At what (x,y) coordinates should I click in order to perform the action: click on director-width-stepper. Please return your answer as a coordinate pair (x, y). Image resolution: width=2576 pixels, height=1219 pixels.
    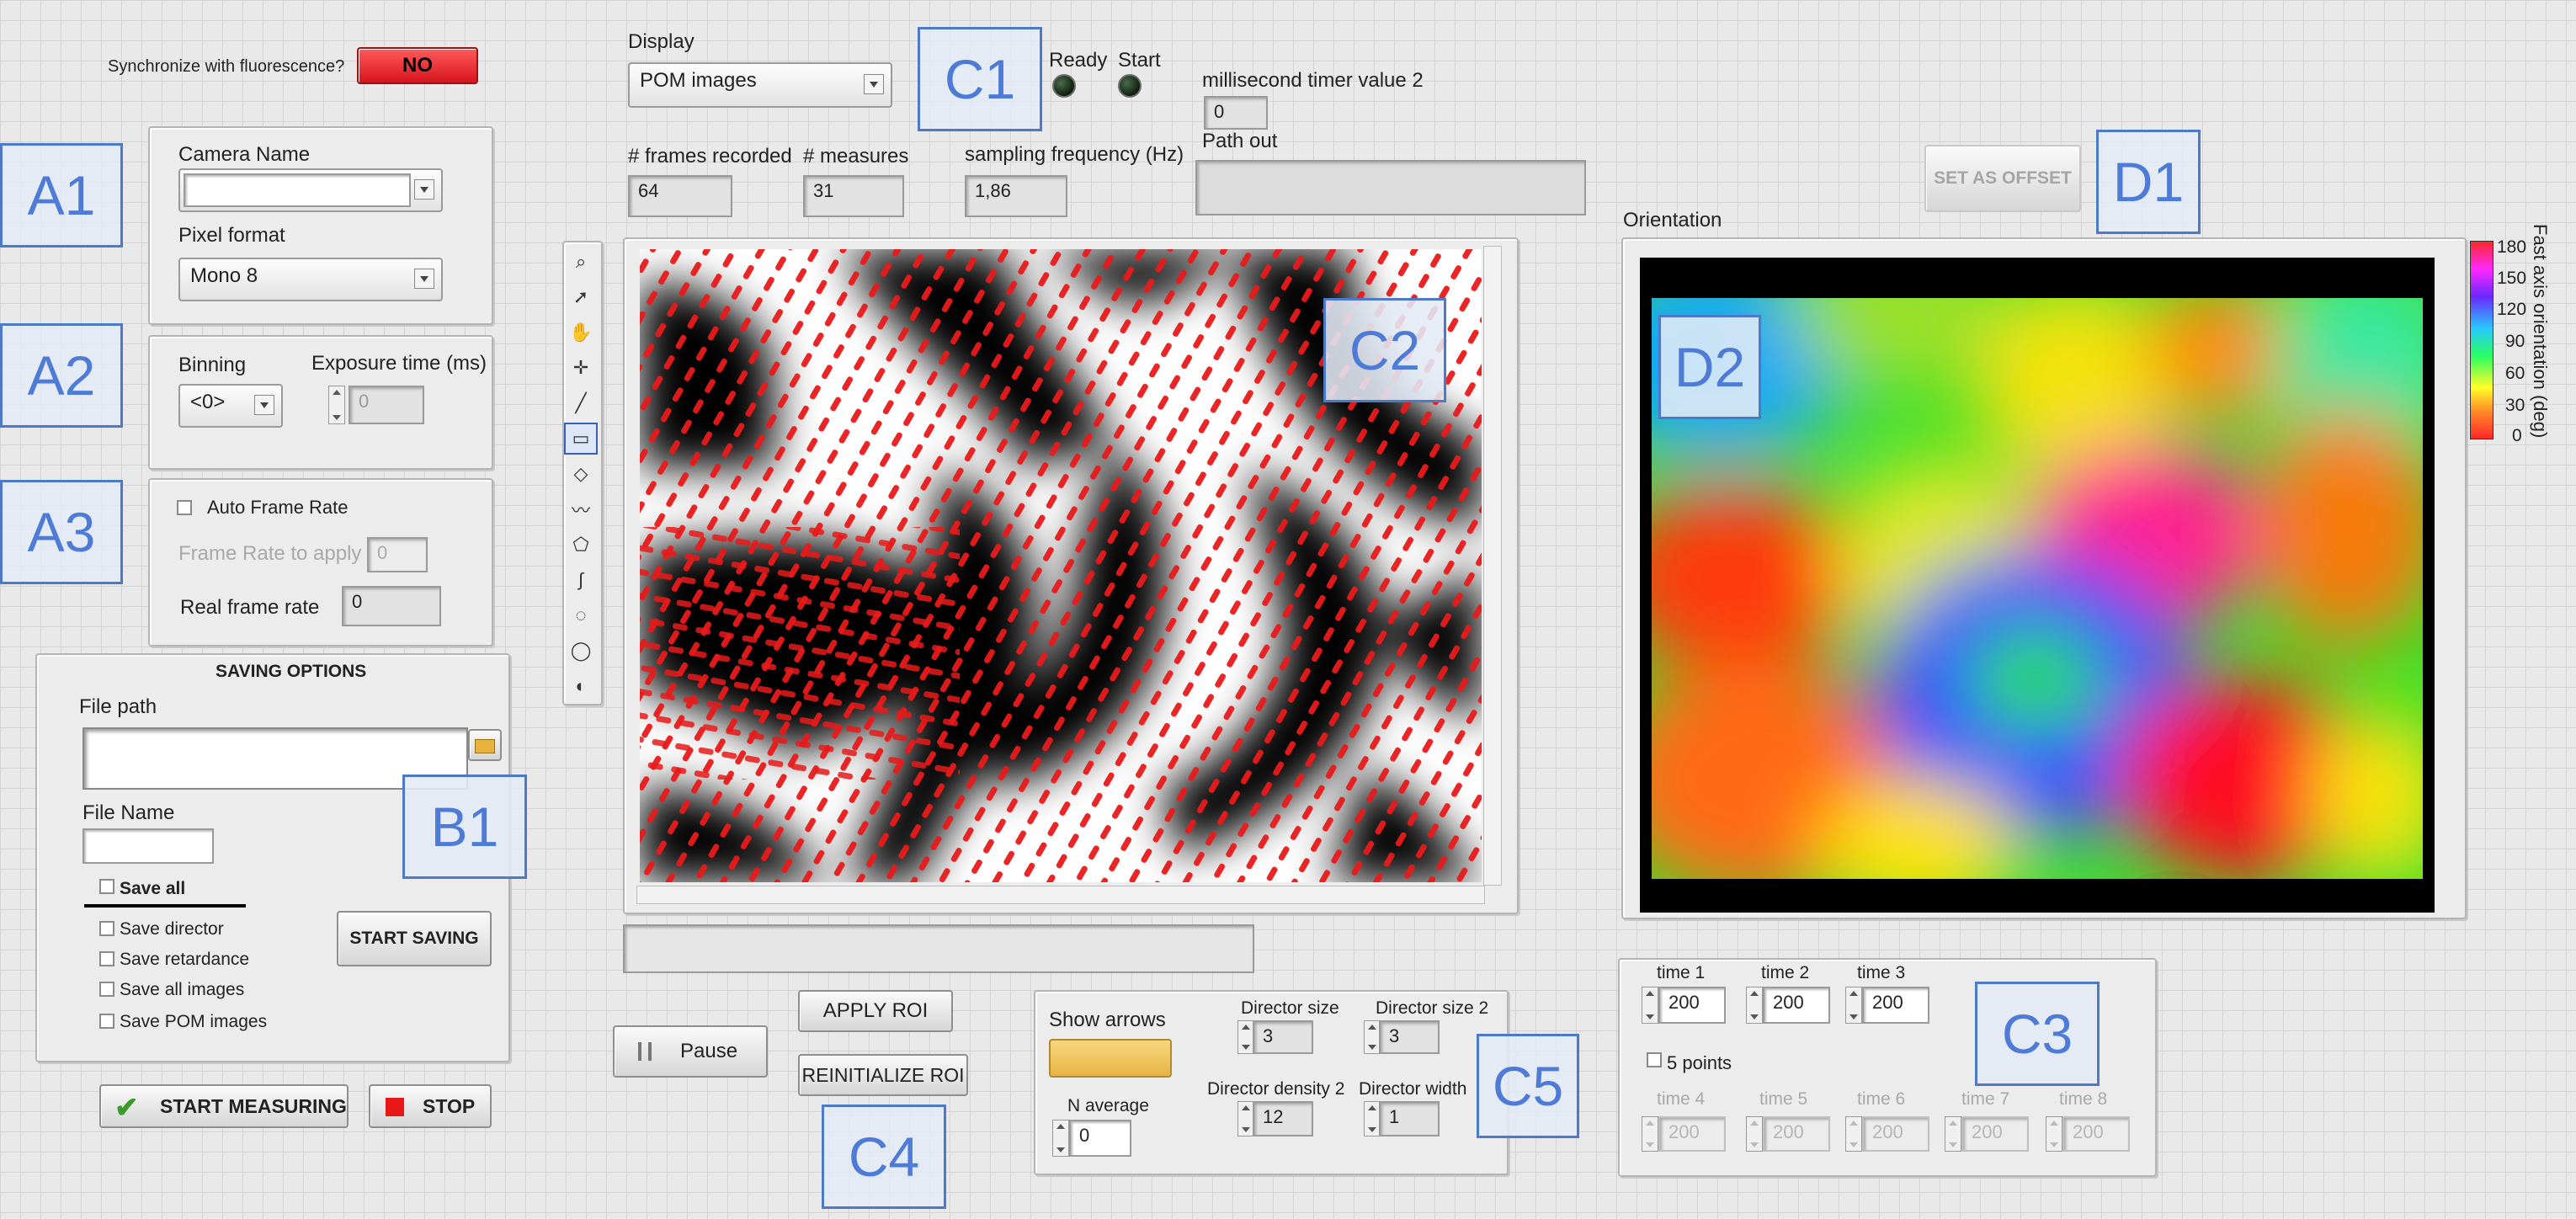
    Looking at the image, I should click on (1372, 1118).